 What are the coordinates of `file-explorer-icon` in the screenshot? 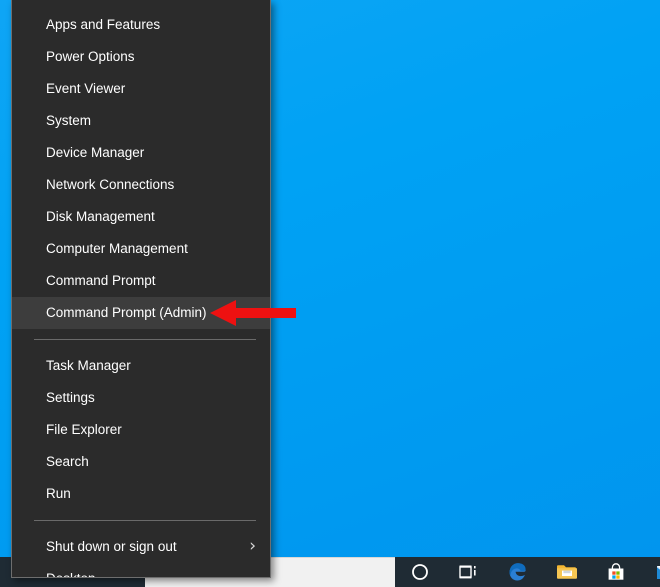 It's located at (566, 572).